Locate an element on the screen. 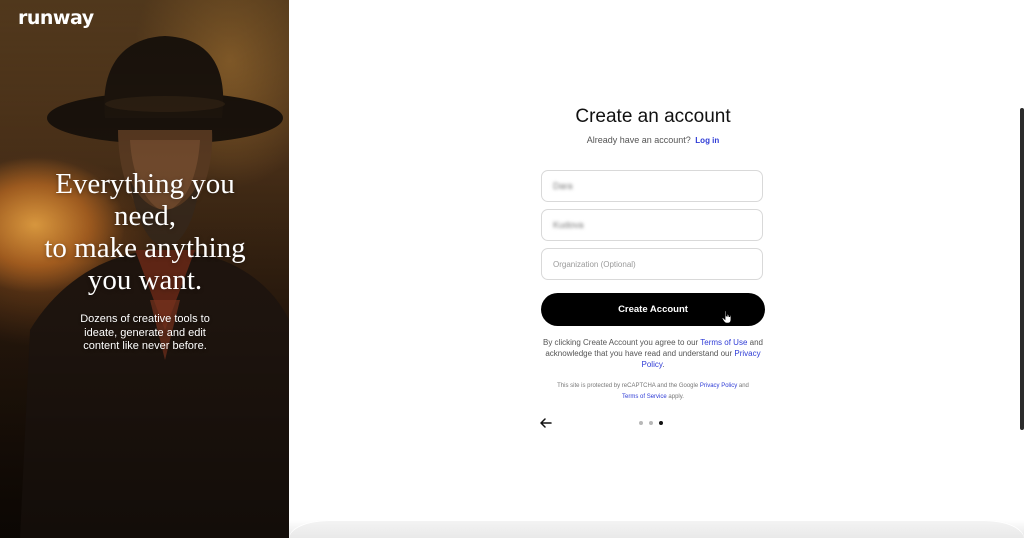  login-prompt: Already have an account? Log in is located at coordinates (653, 140).